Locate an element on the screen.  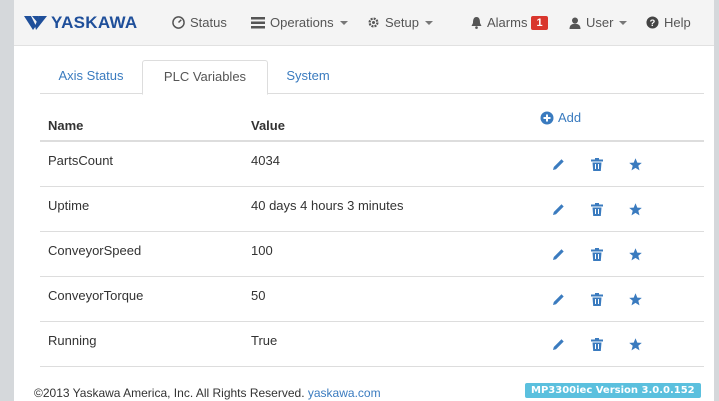
brand-name: YASKAWA is located at coordinates (94, 22).